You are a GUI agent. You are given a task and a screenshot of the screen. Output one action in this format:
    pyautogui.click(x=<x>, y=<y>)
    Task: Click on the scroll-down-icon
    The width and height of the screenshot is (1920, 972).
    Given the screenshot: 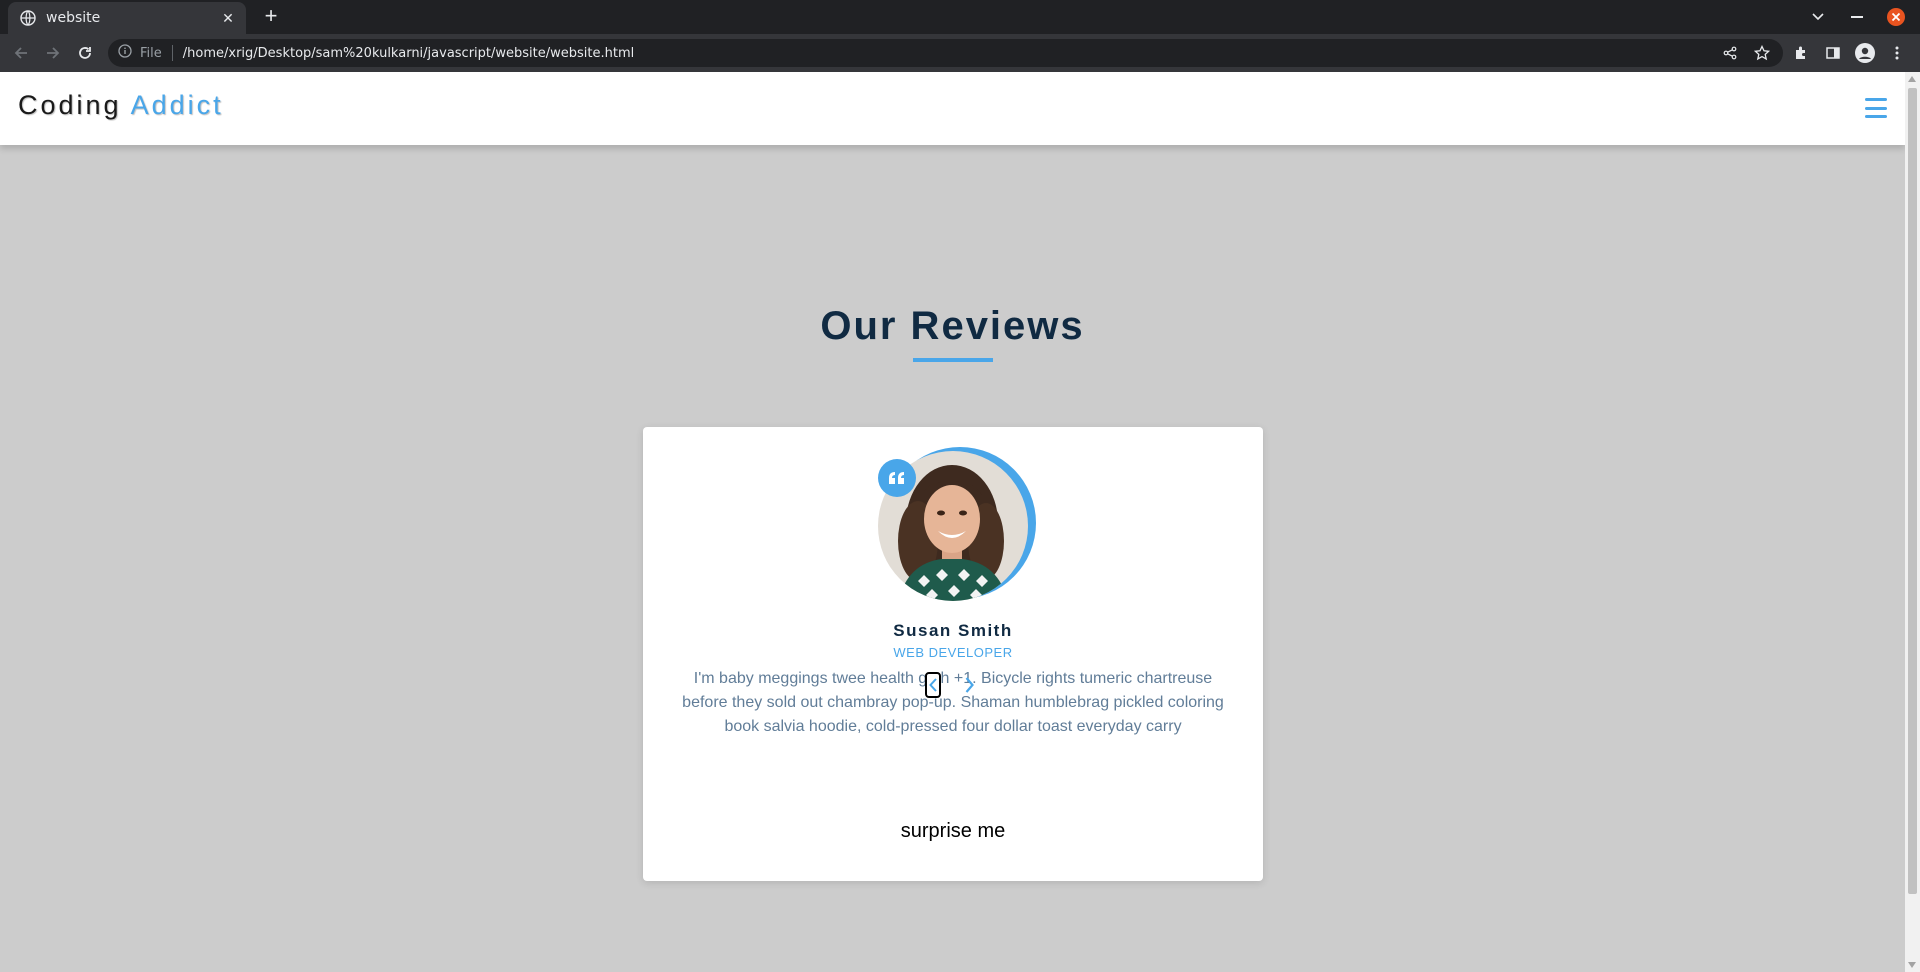 What is the action you would take?
    pyautogui.click(x=1912, y=965)
    